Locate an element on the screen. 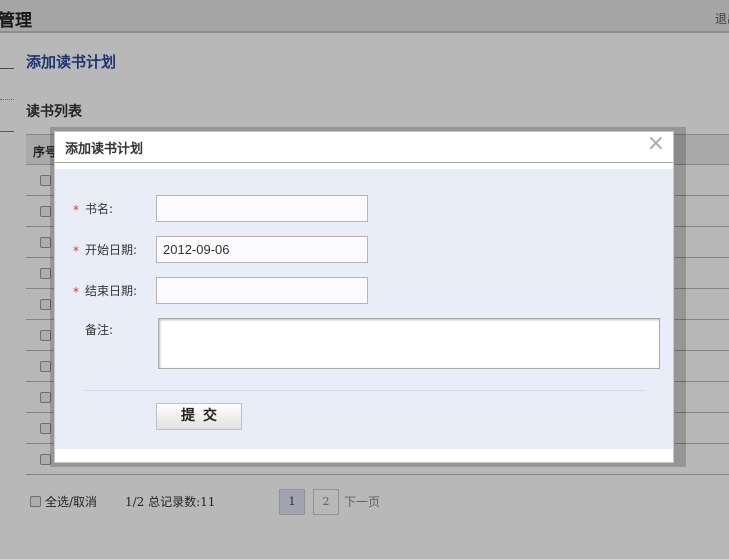 The height and width of the screenshot is (559, 729). close-icon: × is located at coordinates (656, 144).